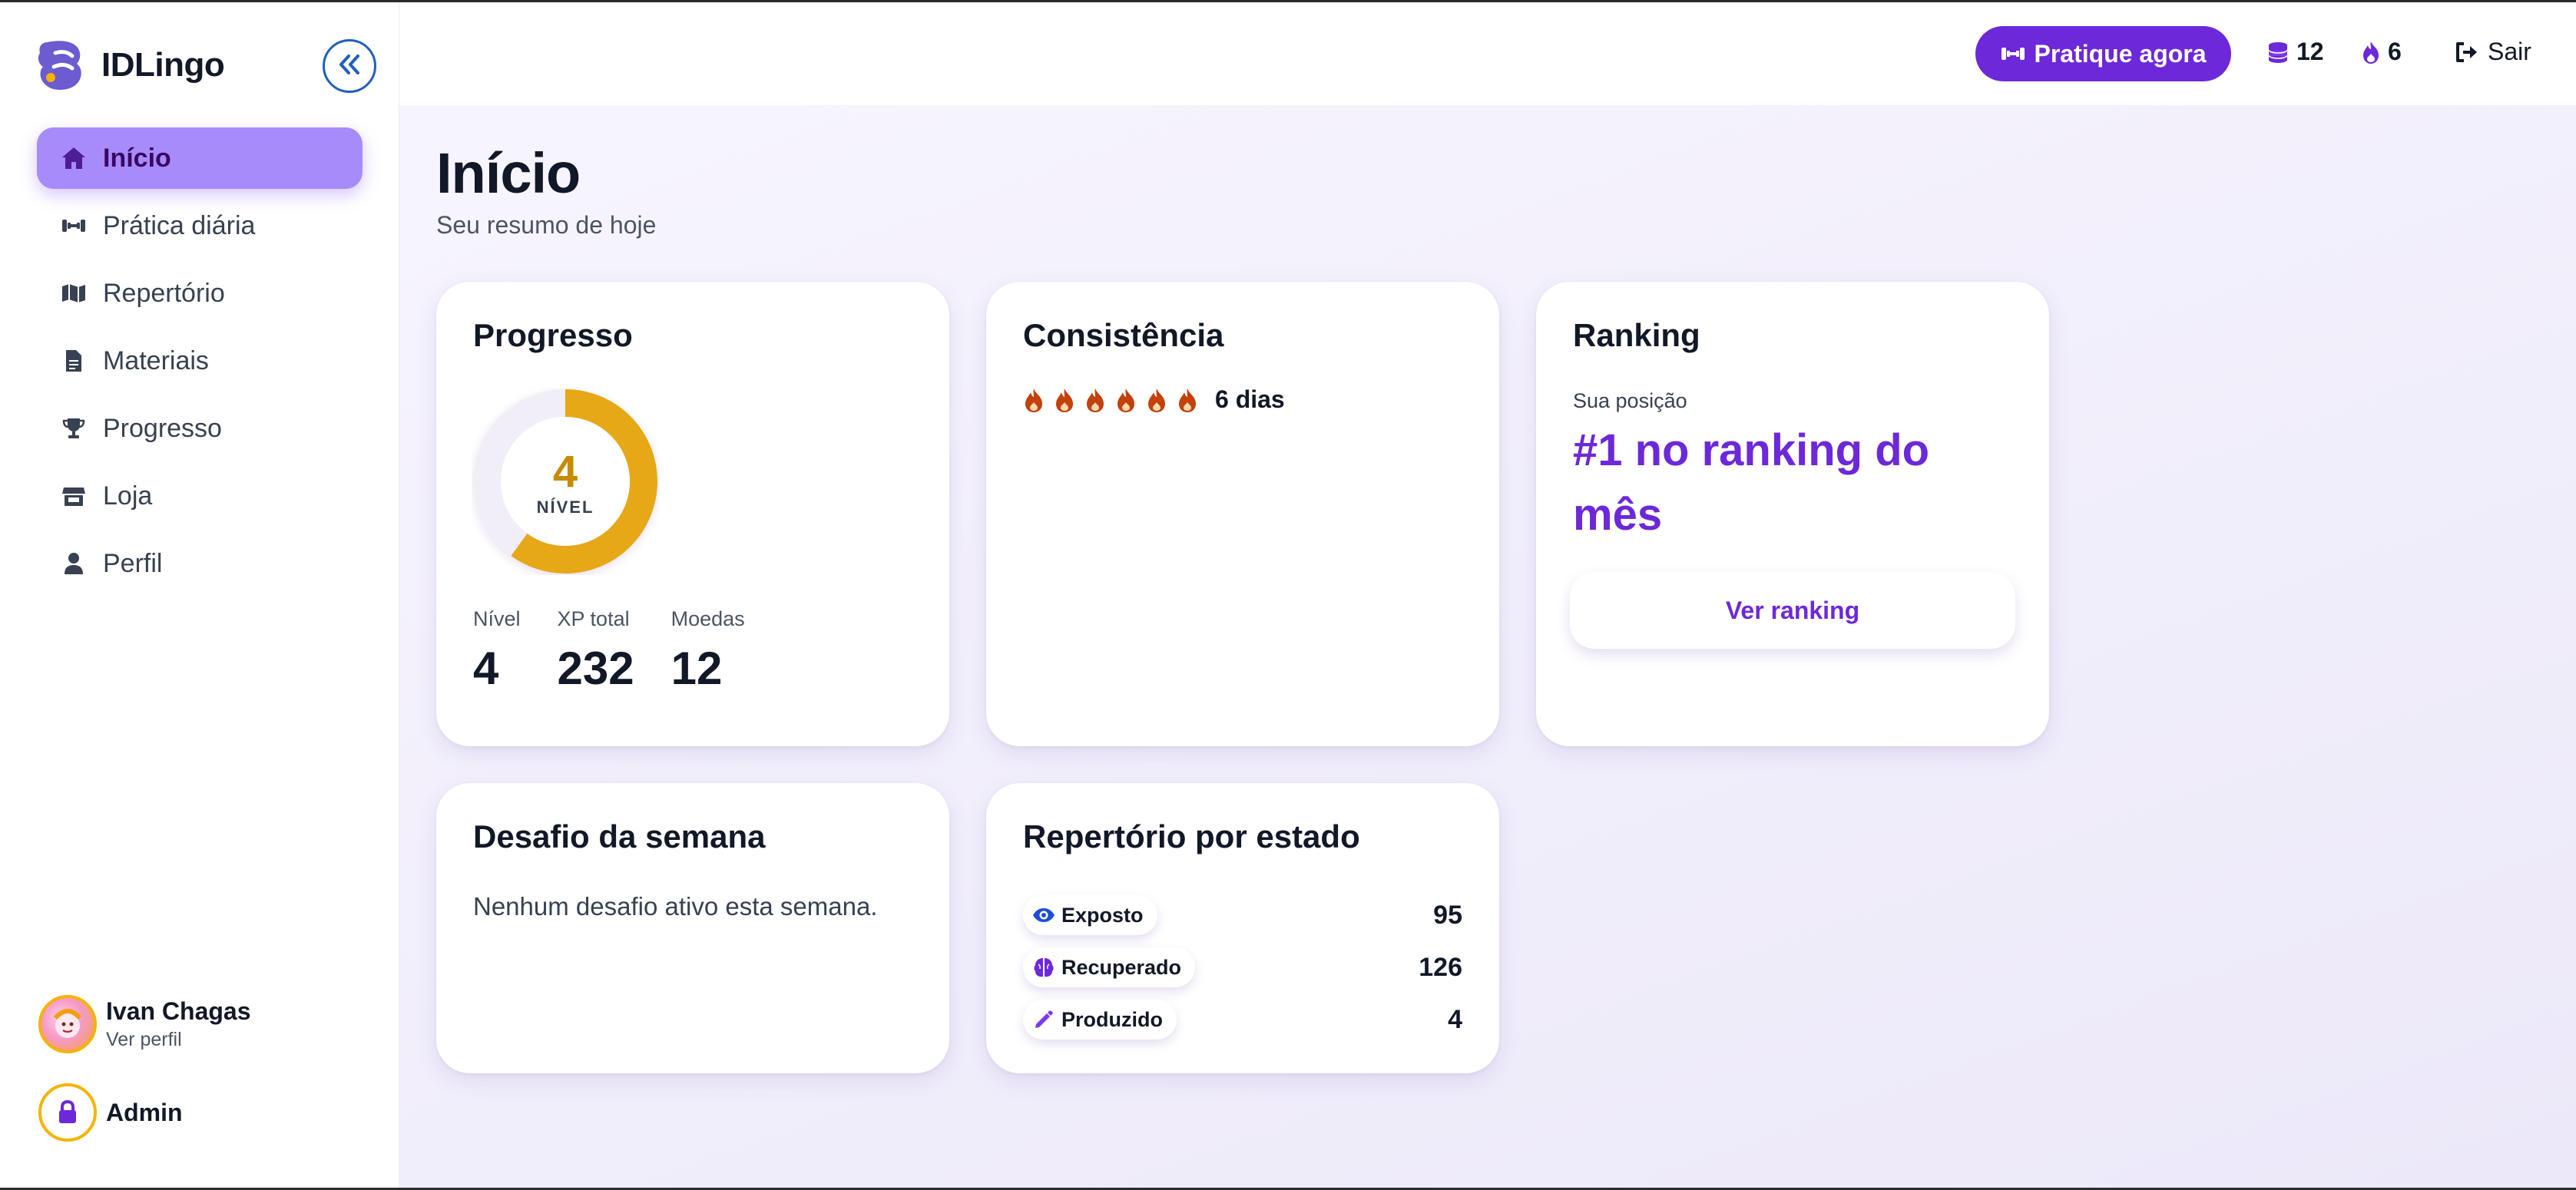  Describe the element at coordinates (1630, 400) in the screenshot. I see `ranking-position-label: Sua posição` at that location.